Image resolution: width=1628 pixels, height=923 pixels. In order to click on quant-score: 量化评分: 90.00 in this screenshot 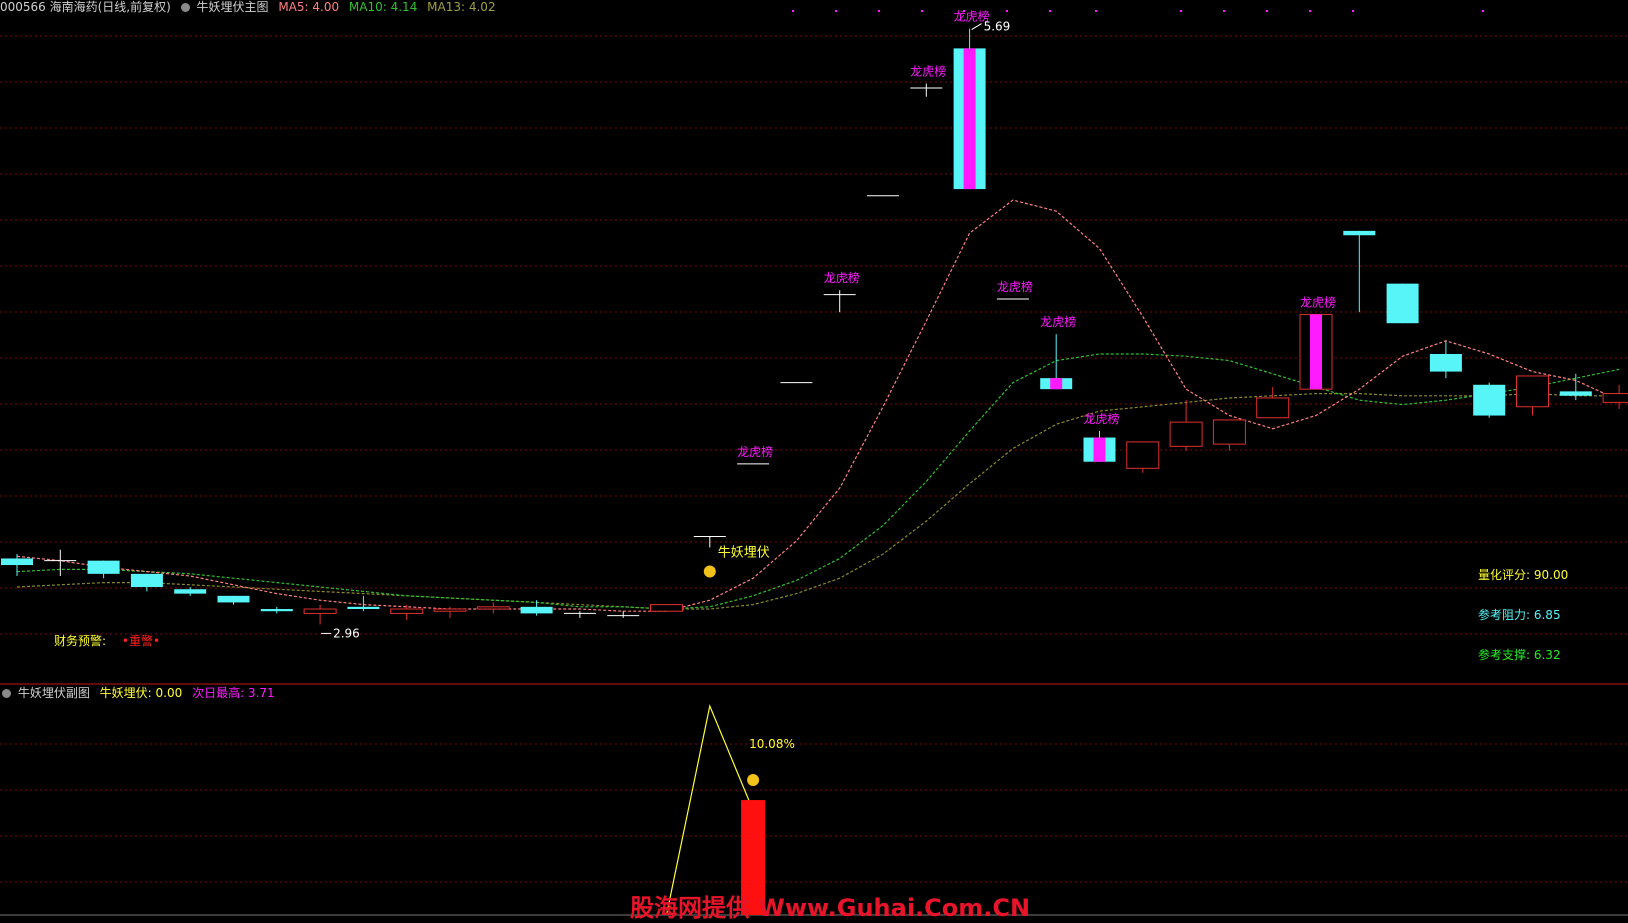, I will do `click(1523, 575)`.